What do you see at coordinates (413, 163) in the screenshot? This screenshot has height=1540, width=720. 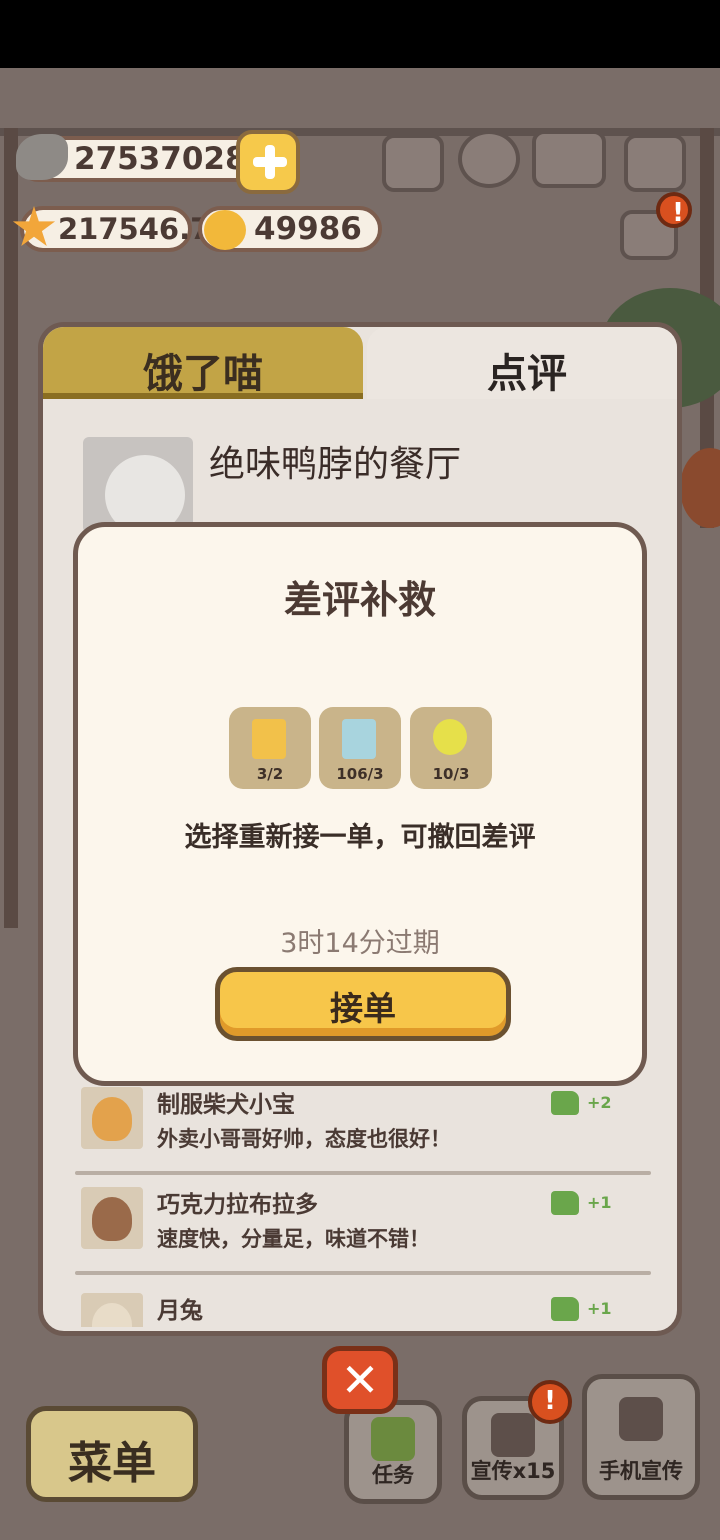 I see `ranking-podium-icon` at bounding box center [413, 163].